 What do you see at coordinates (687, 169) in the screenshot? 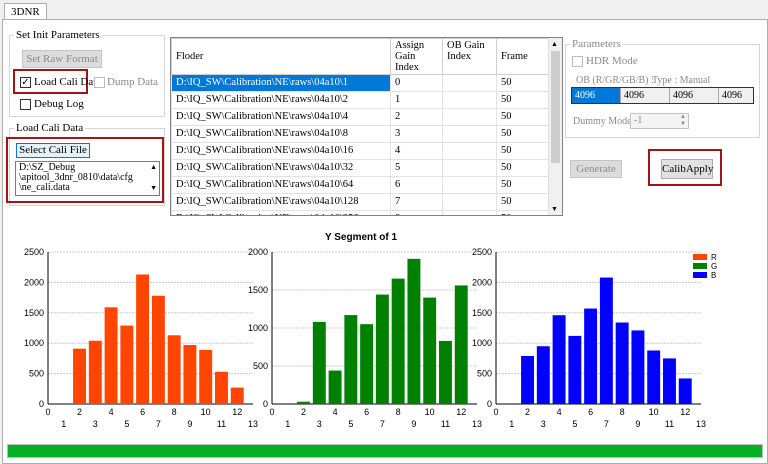
I see `calib-apply-button: CalibApply` at bounding box center [687, 169].